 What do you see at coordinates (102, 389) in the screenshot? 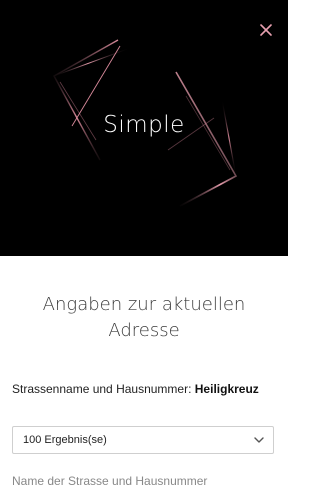
I see `street-label: Strassenname und Hausnummer:` at bounding box center [102, 389].